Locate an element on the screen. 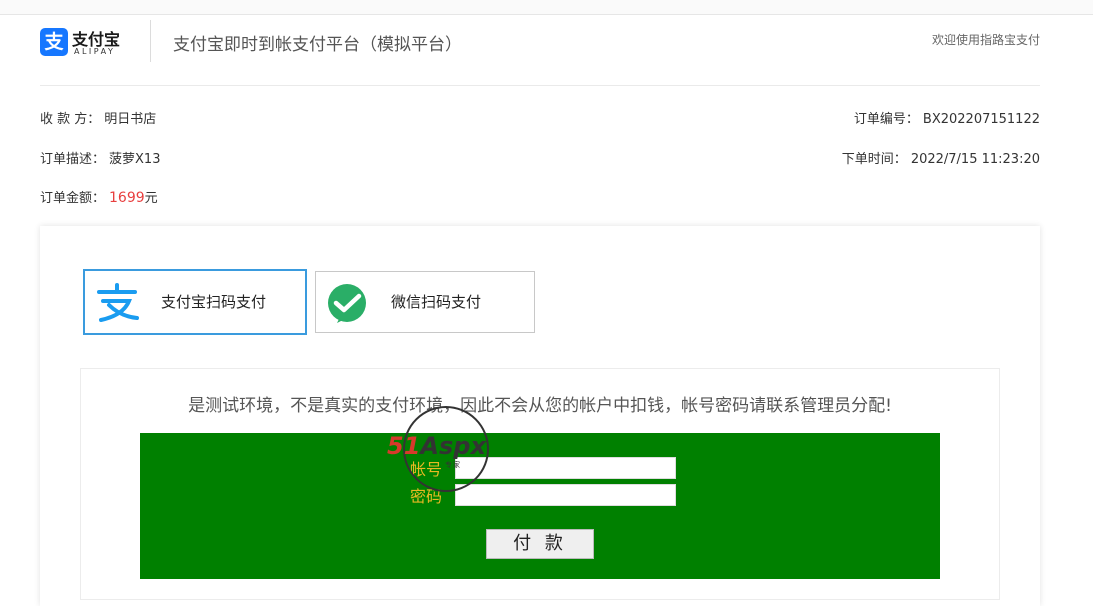  pay-button: 付 款 is located at coordinates (540, 544).